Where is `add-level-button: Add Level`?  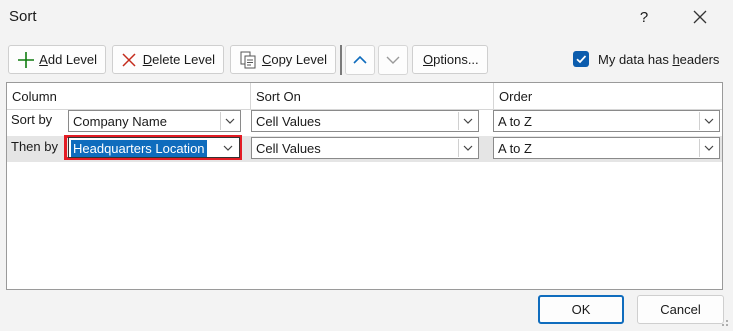 add-level-button: Add Level is located at coordinates (57, 59).